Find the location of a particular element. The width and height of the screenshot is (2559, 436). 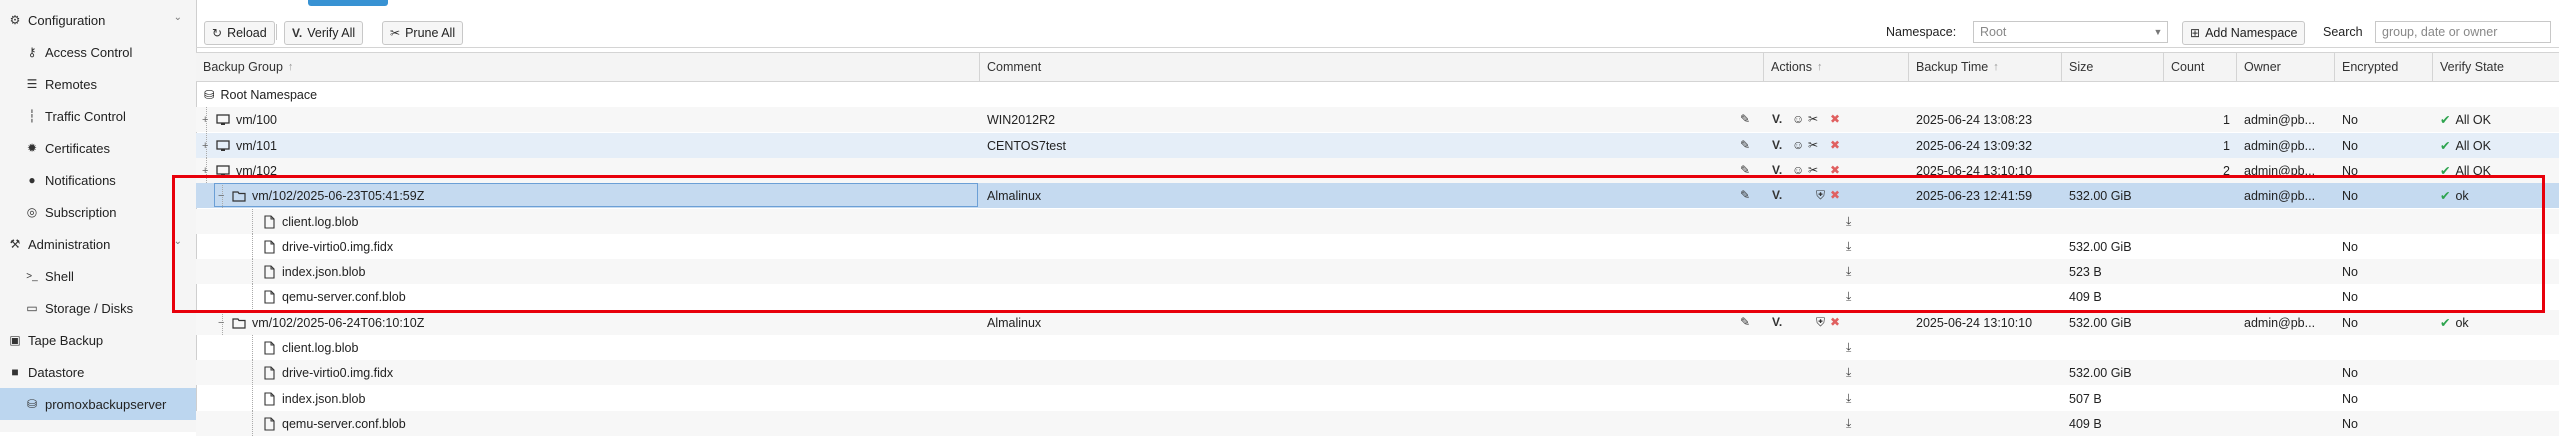

sidebar-item-label: Tape Backup is located at coordinates (66, 340).